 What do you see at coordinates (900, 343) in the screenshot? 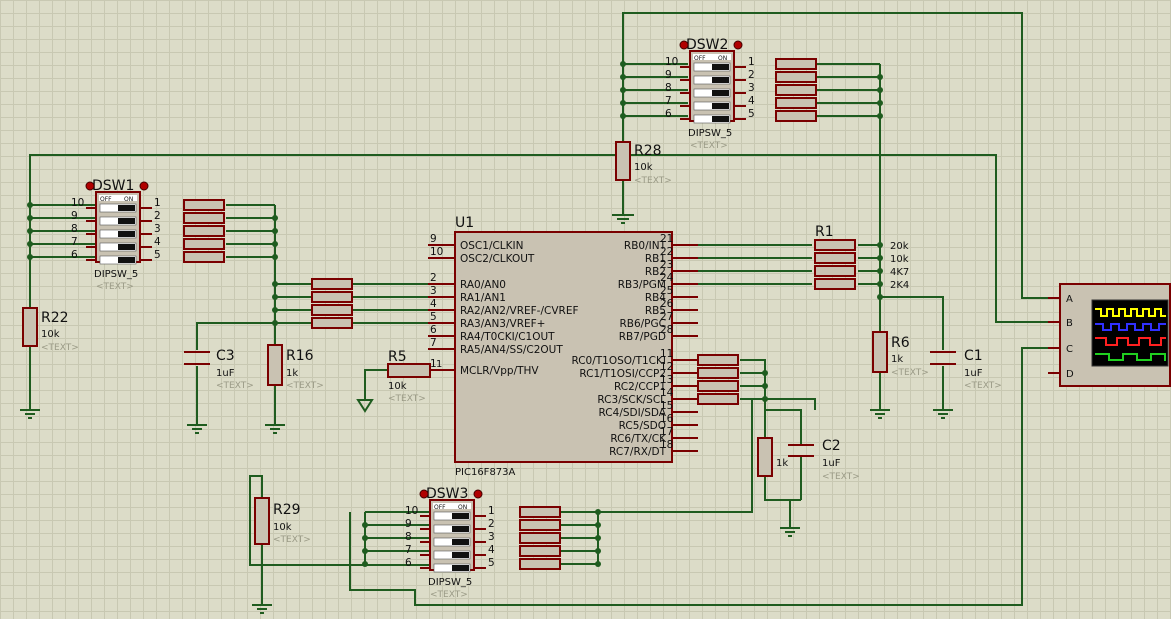
I see `r6-ref: R6` at bounding box center [900, 343].